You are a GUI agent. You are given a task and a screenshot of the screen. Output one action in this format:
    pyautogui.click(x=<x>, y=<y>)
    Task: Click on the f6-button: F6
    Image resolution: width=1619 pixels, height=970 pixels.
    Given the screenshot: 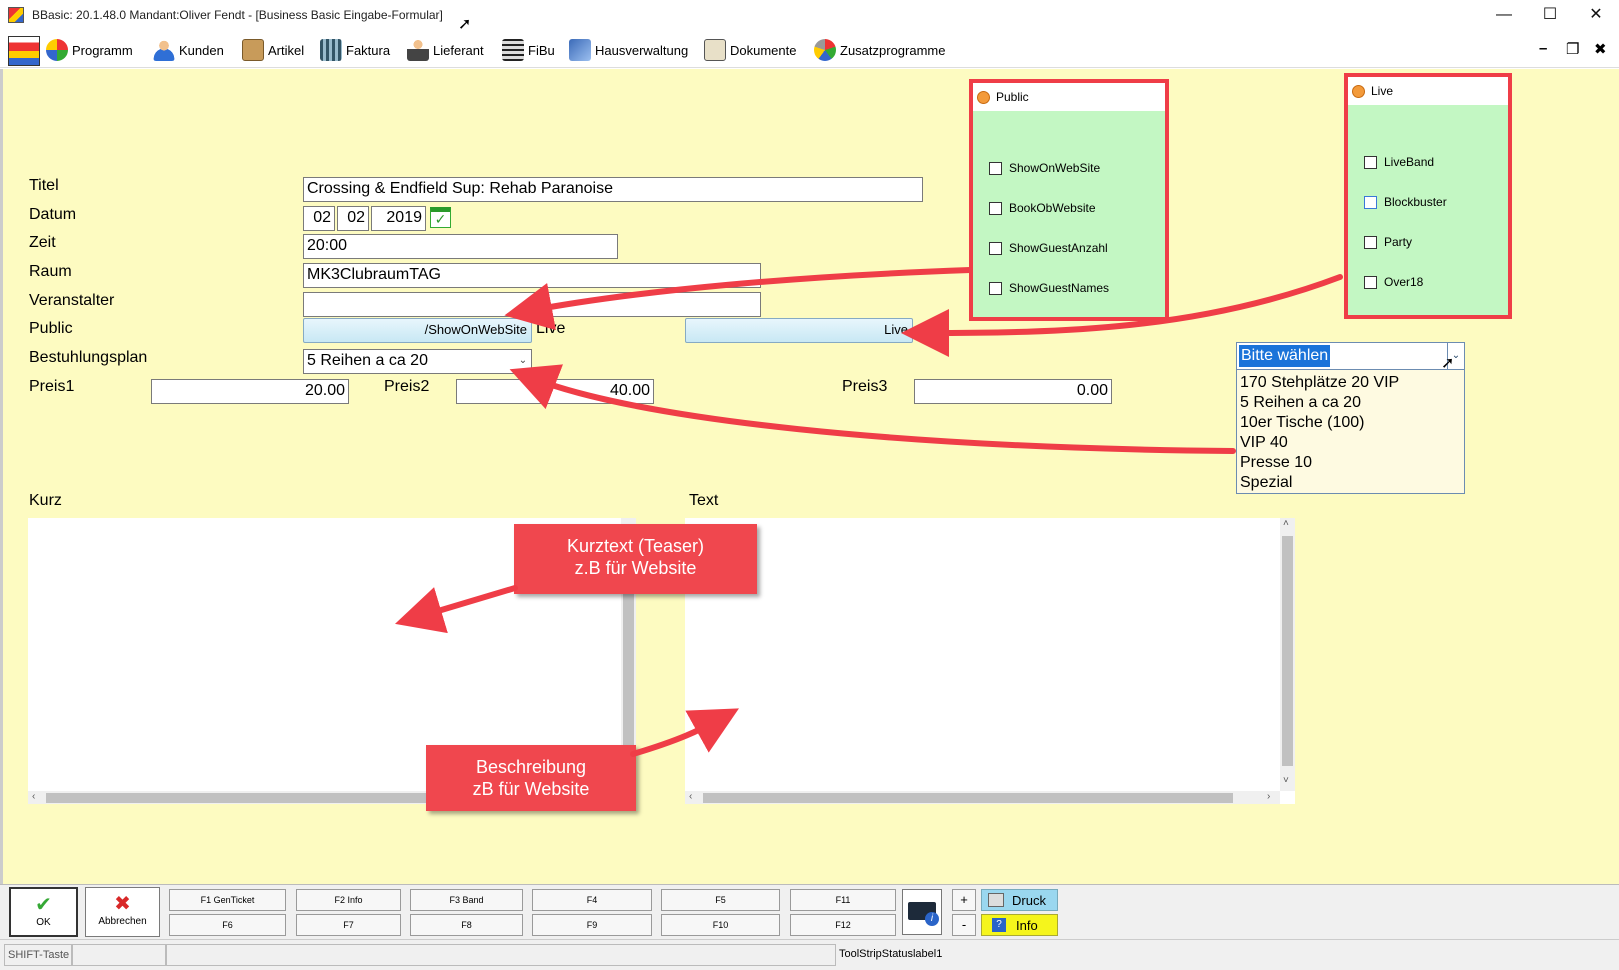 What is the action you would take?
    pyautogui.click(x=227, y=925)
    